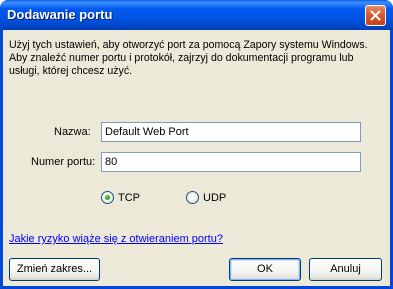  What do you see at coordinates (63, 162) in the screenshot?
I see `port-number-label: Numer portu:` at bounding box center [63, 162].